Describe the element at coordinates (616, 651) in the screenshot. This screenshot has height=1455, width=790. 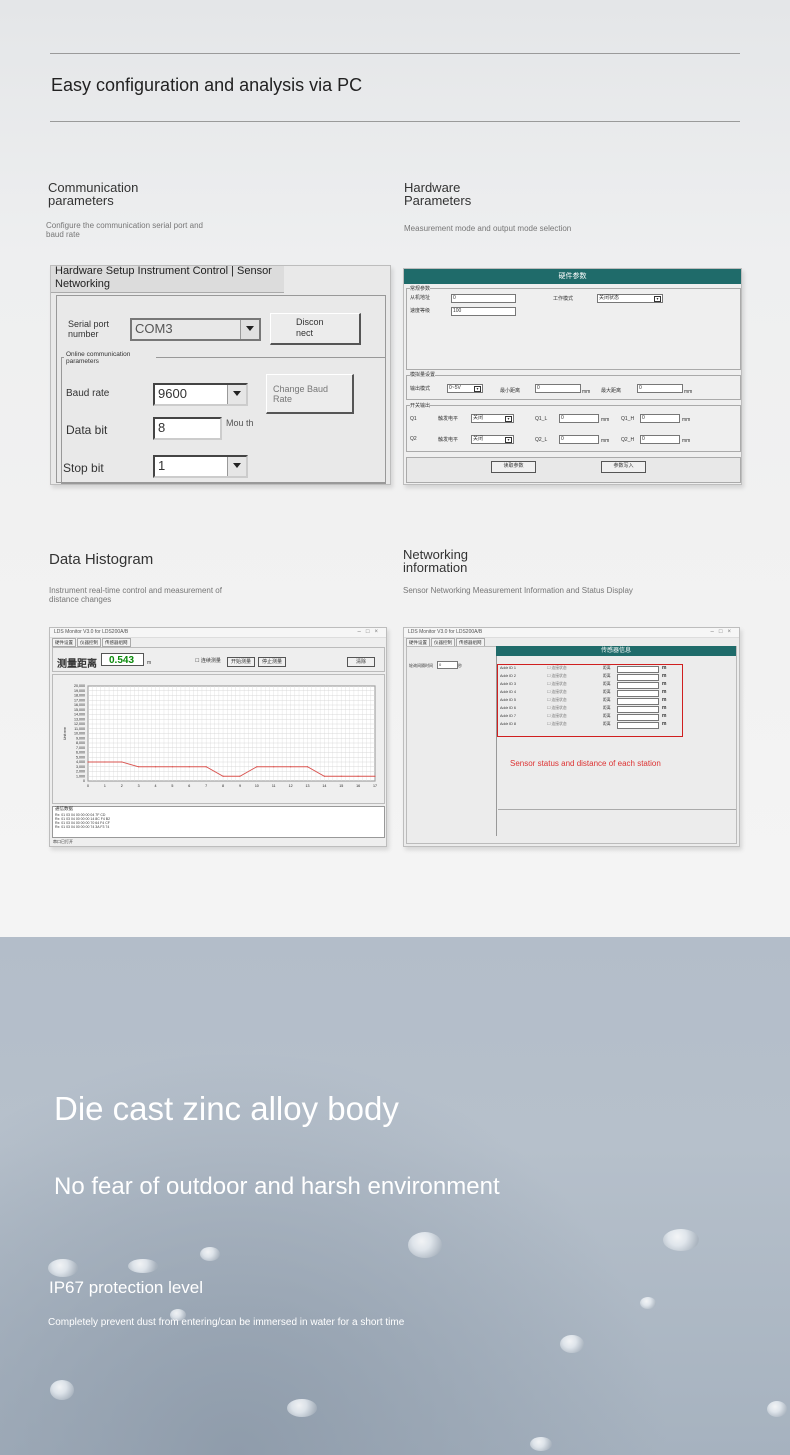
I see `sensor-info-header: 传感器信息` at that location.